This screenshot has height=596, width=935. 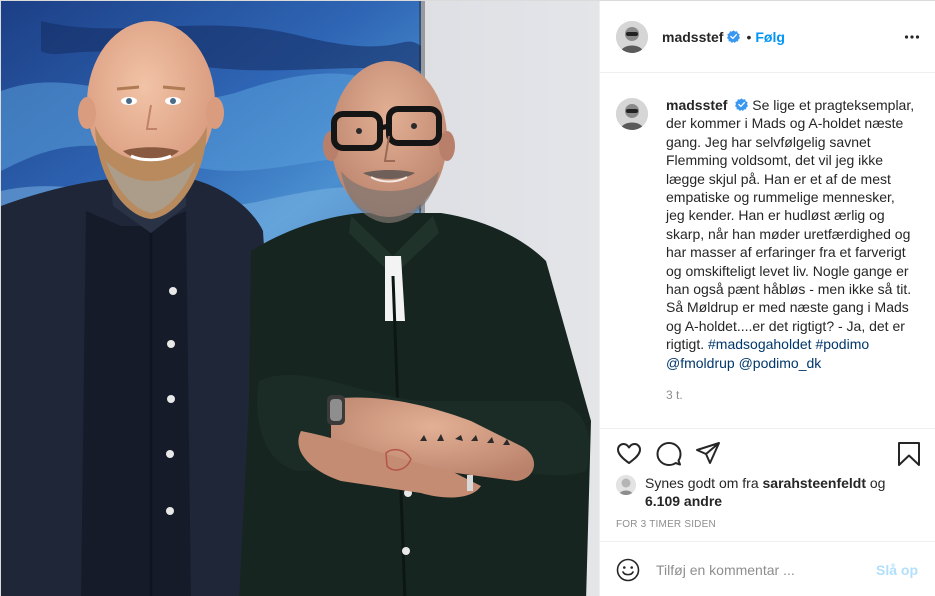 I want to click on post-timestamp: FOR 3 TIMER SIDEN, so click(x=666, y=524).